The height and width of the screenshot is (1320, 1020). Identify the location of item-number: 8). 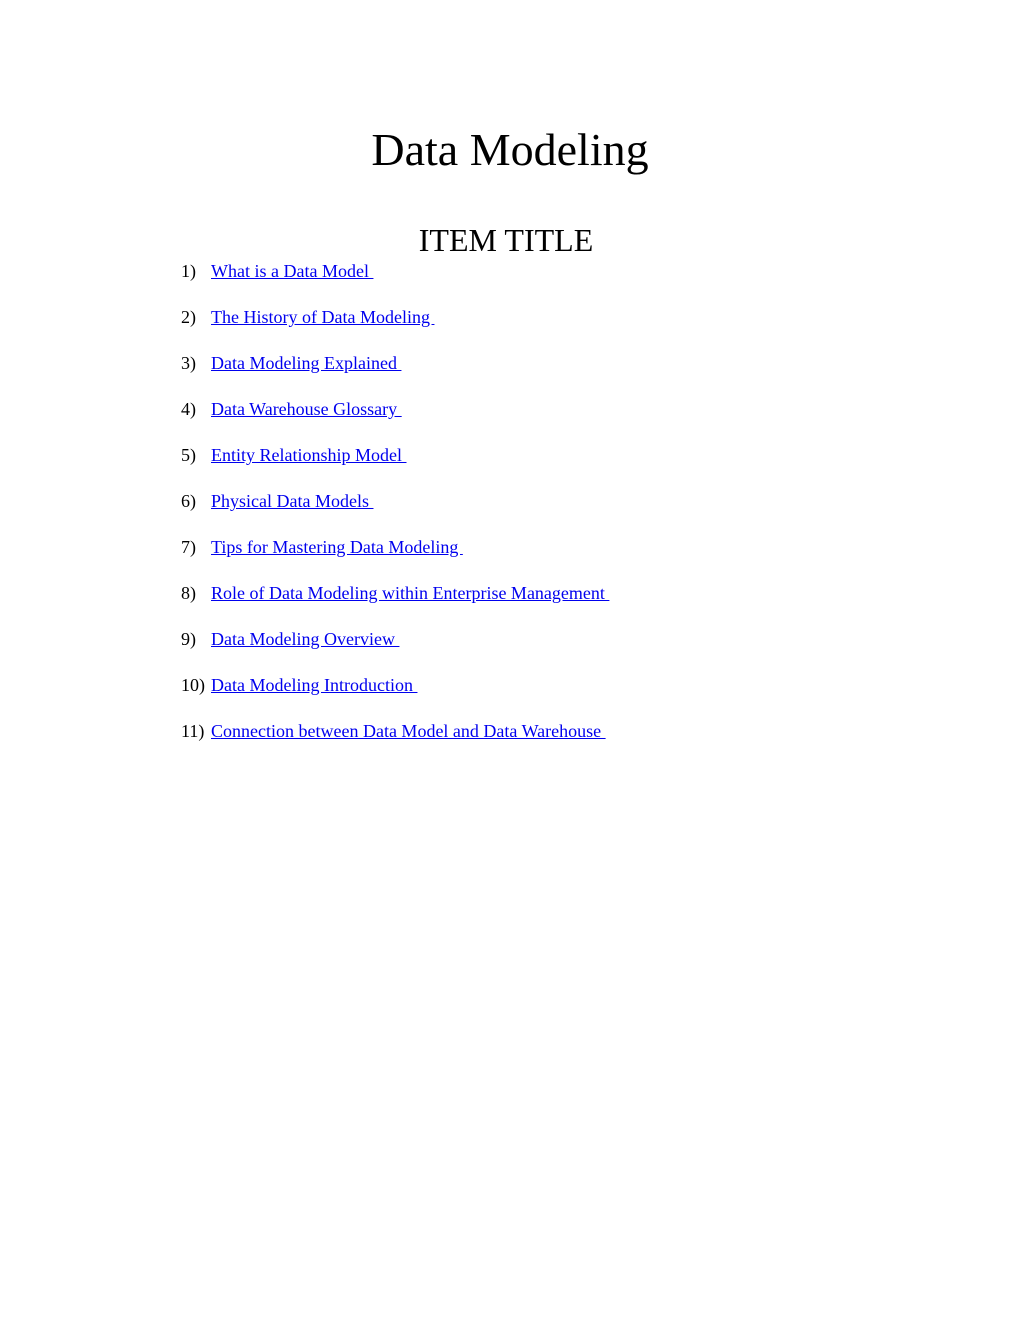
(188, 593).